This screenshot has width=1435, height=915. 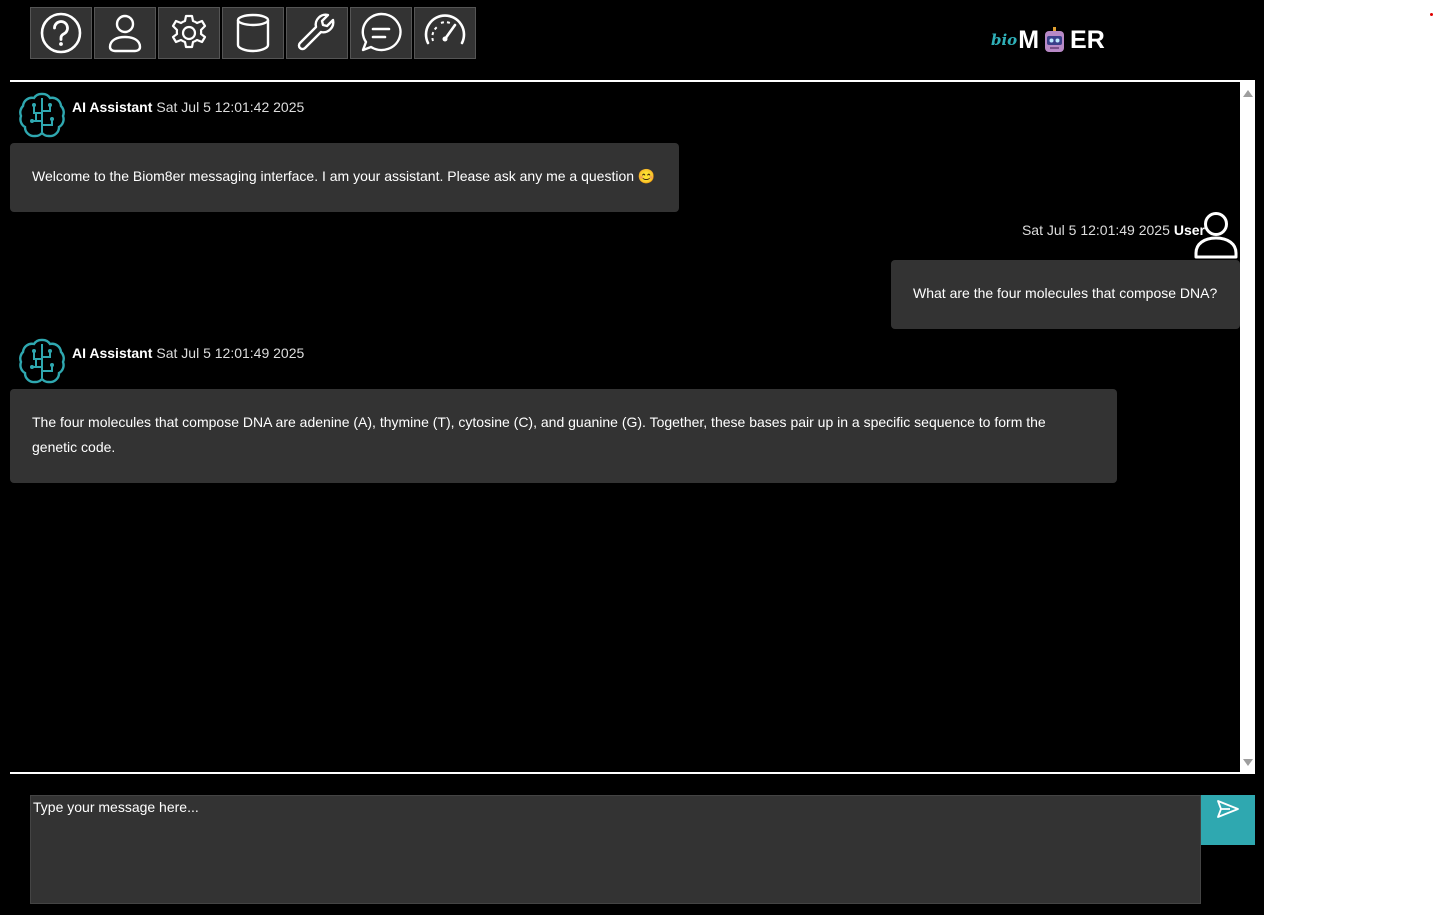 I want to click on tools-button, so click(x=317, y=33).